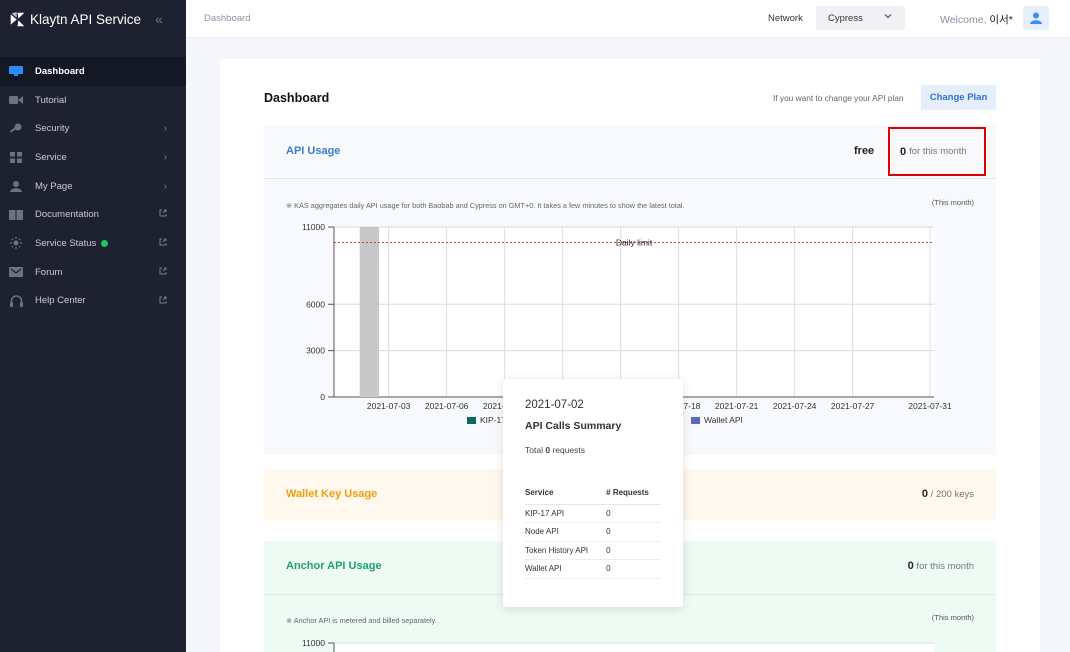 Image resolution: width=1070 pixels, height=652 pixels. What do you see at coordinates (16, 272) in the screenshot?
I see `forum-icon` at bounding box center [16, 272].